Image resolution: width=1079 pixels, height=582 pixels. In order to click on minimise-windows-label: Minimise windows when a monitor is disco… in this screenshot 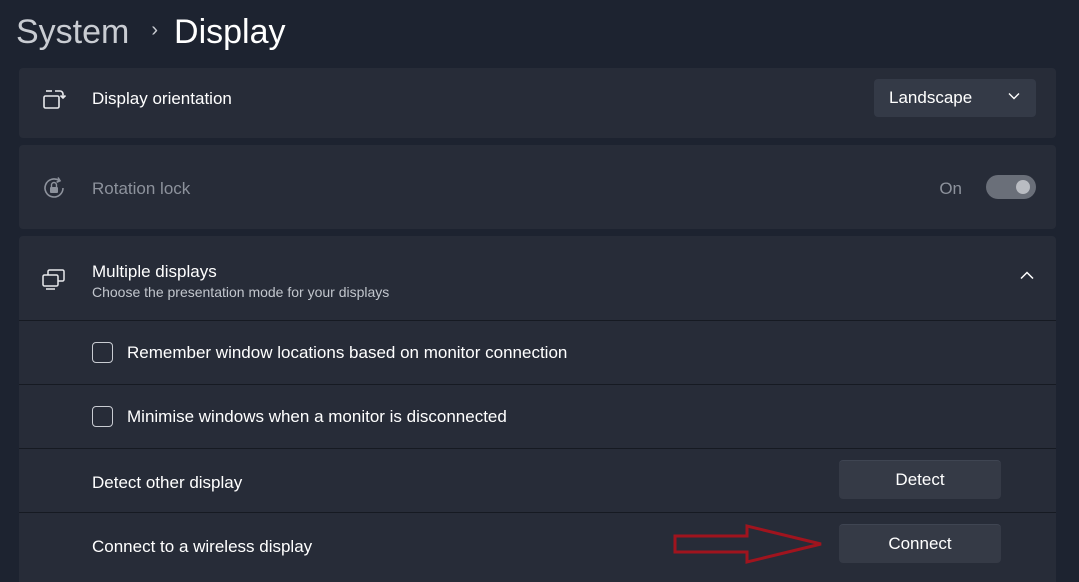, I will do `click(317, 416)`.